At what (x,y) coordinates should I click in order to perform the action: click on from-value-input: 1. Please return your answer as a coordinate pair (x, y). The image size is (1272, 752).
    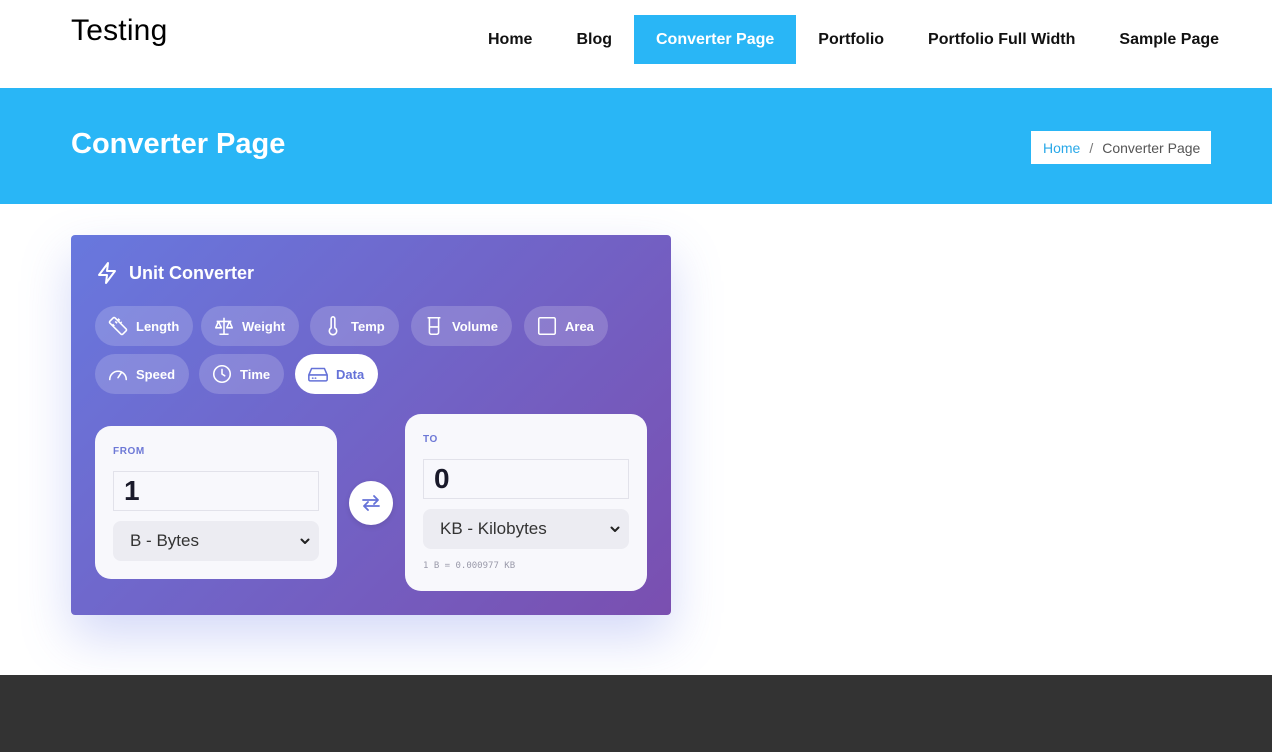
    Looking at the image, I should click on (216, 491).